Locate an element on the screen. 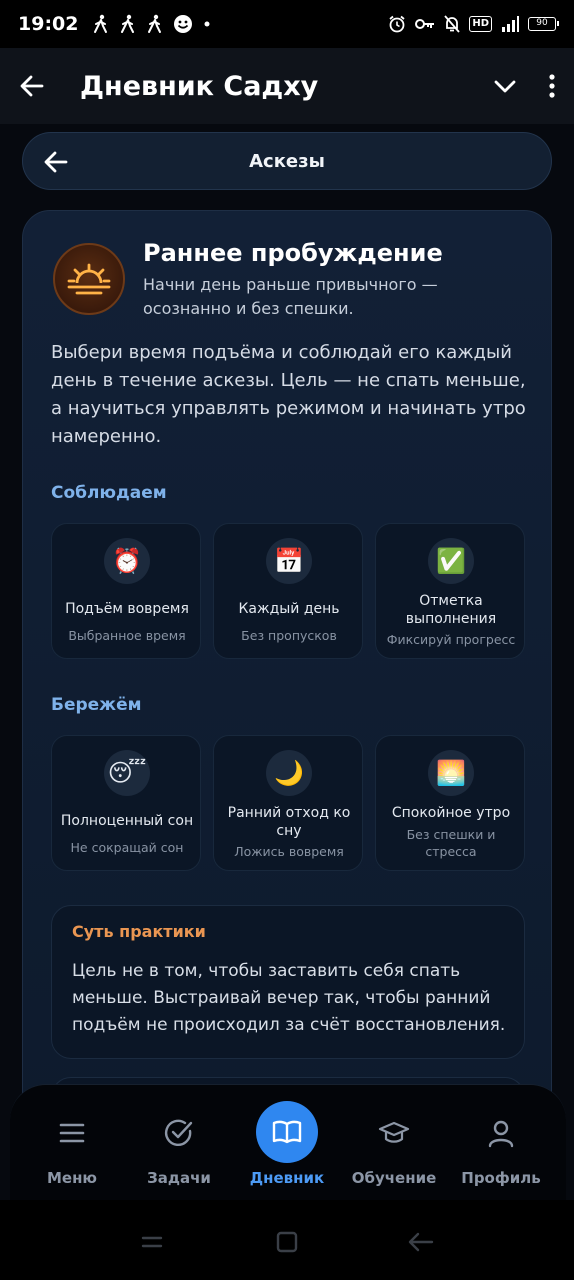 This screenshot has width=574, height=1280. battery-icon: 90 is located at coordinates (543, 24).